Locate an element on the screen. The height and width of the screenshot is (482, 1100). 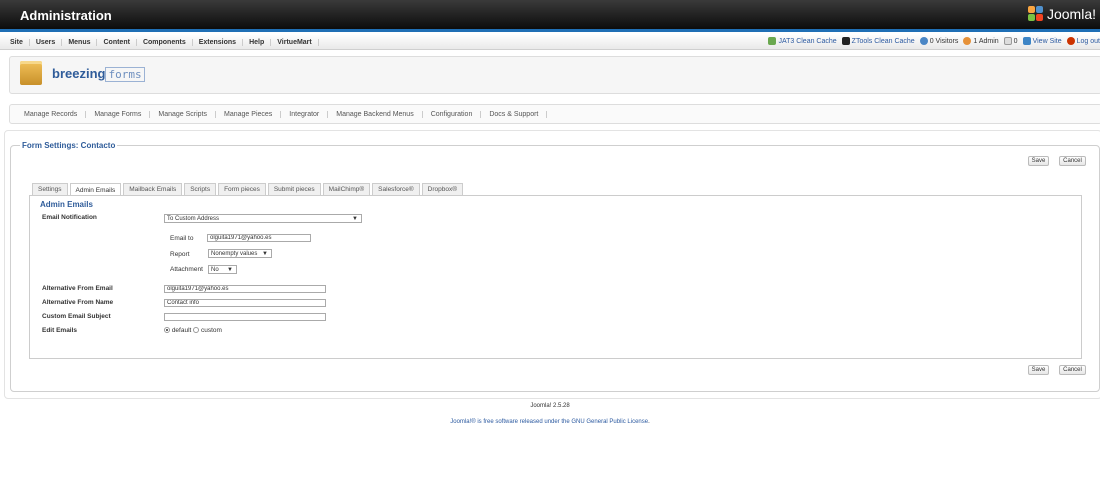
menu-content: Content is located at coordinates (117, 42).